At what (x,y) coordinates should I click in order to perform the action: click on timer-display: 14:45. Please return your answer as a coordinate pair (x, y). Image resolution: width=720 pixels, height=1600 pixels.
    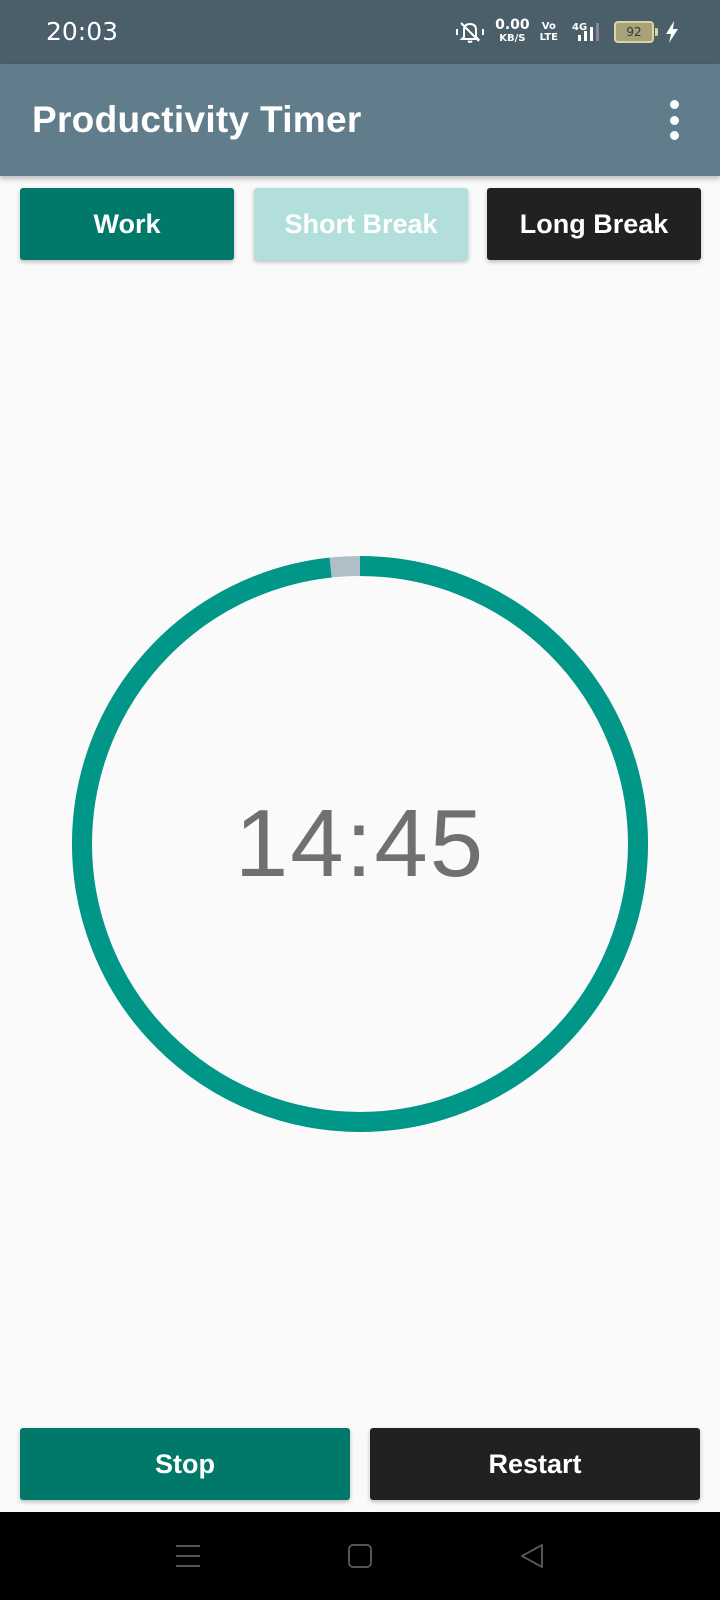
    Looking at the image, I should click on (360, 843).